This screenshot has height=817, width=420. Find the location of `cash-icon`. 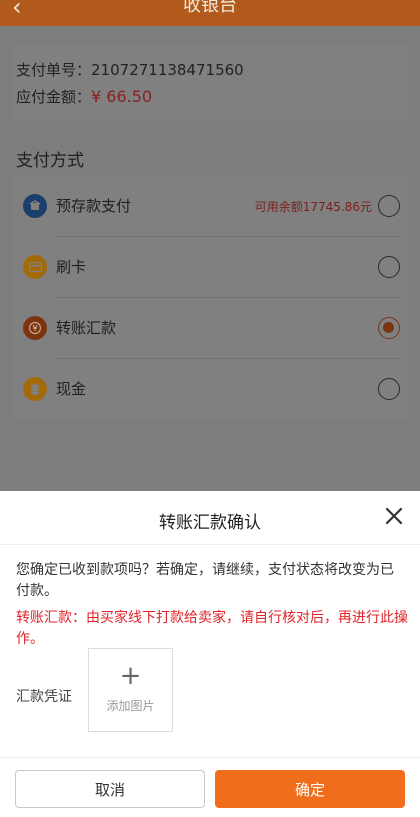

cash-icon is located at coordinates (35, 389).